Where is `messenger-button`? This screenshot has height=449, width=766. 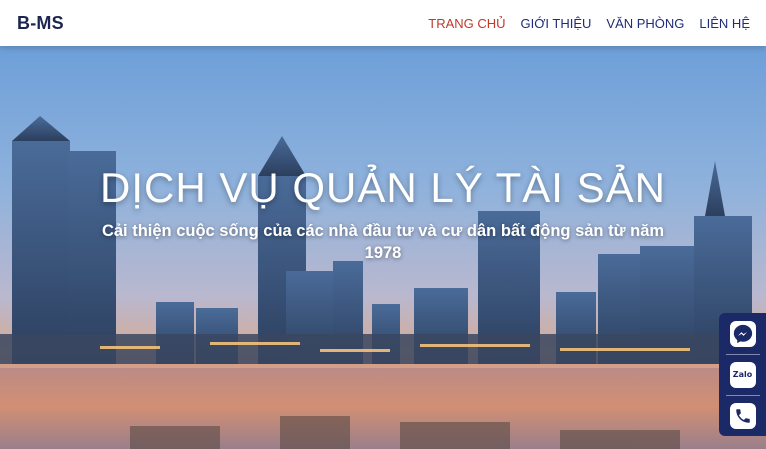
messenger-button is located at coordinates (742, 333).